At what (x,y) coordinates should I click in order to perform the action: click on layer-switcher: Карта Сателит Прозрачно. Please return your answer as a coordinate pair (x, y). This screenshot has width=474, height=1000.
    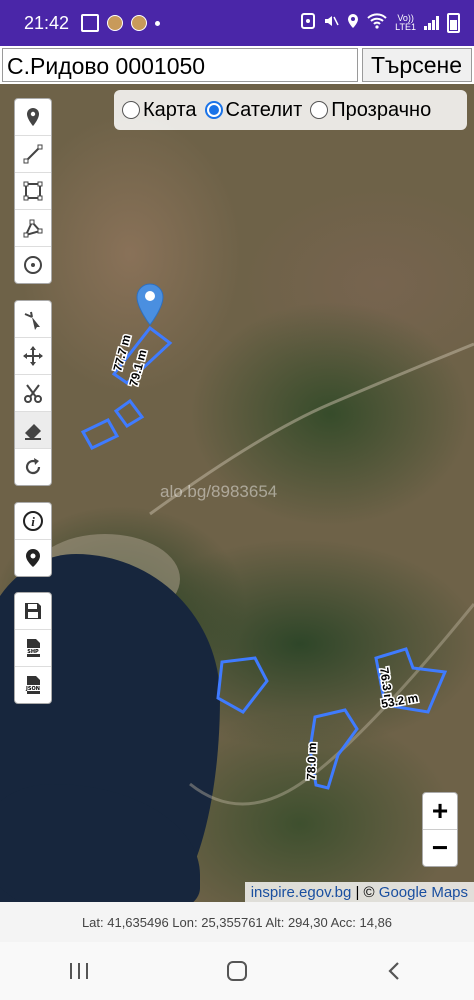
    Looking at the image, I should click on (290, 110).